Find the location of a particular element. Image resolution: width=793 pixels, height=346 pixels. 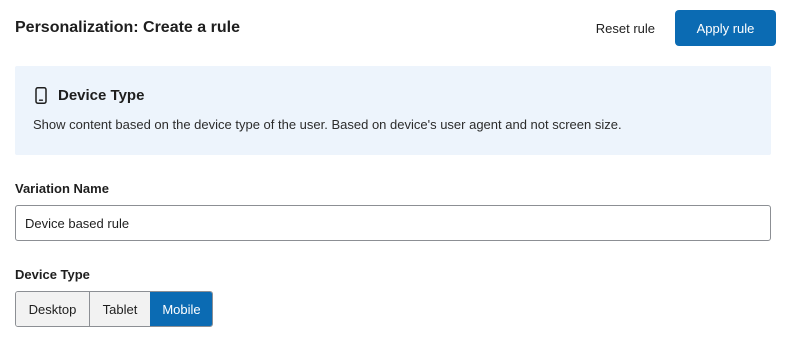

info-title: Device Type is located at coordinates (101, 95).